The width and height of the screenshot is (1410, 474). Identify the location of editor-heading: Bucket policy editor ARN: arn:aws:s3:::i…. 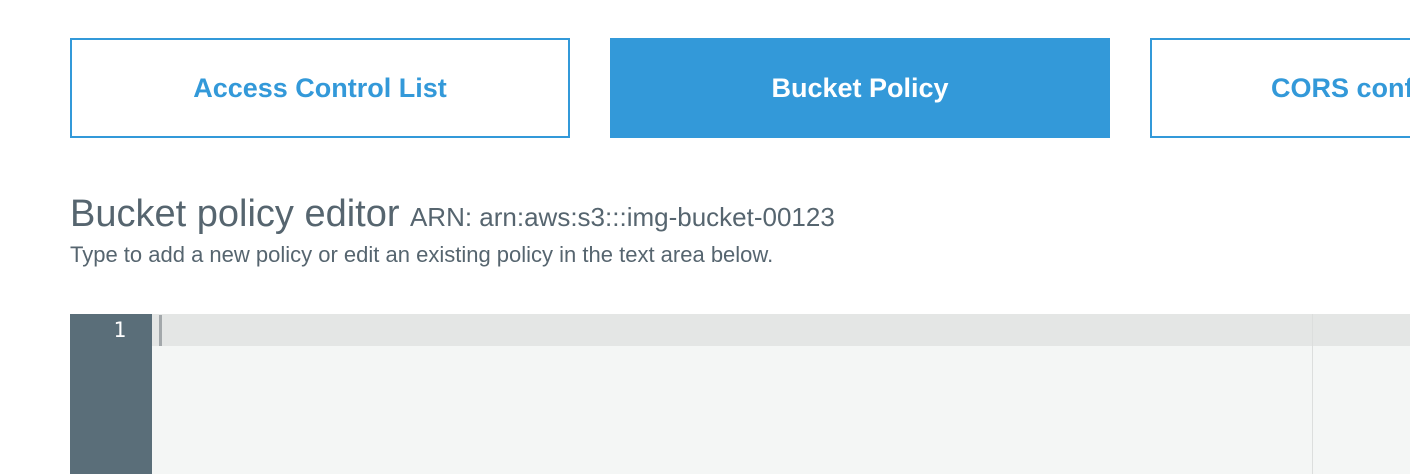
(452, 214).